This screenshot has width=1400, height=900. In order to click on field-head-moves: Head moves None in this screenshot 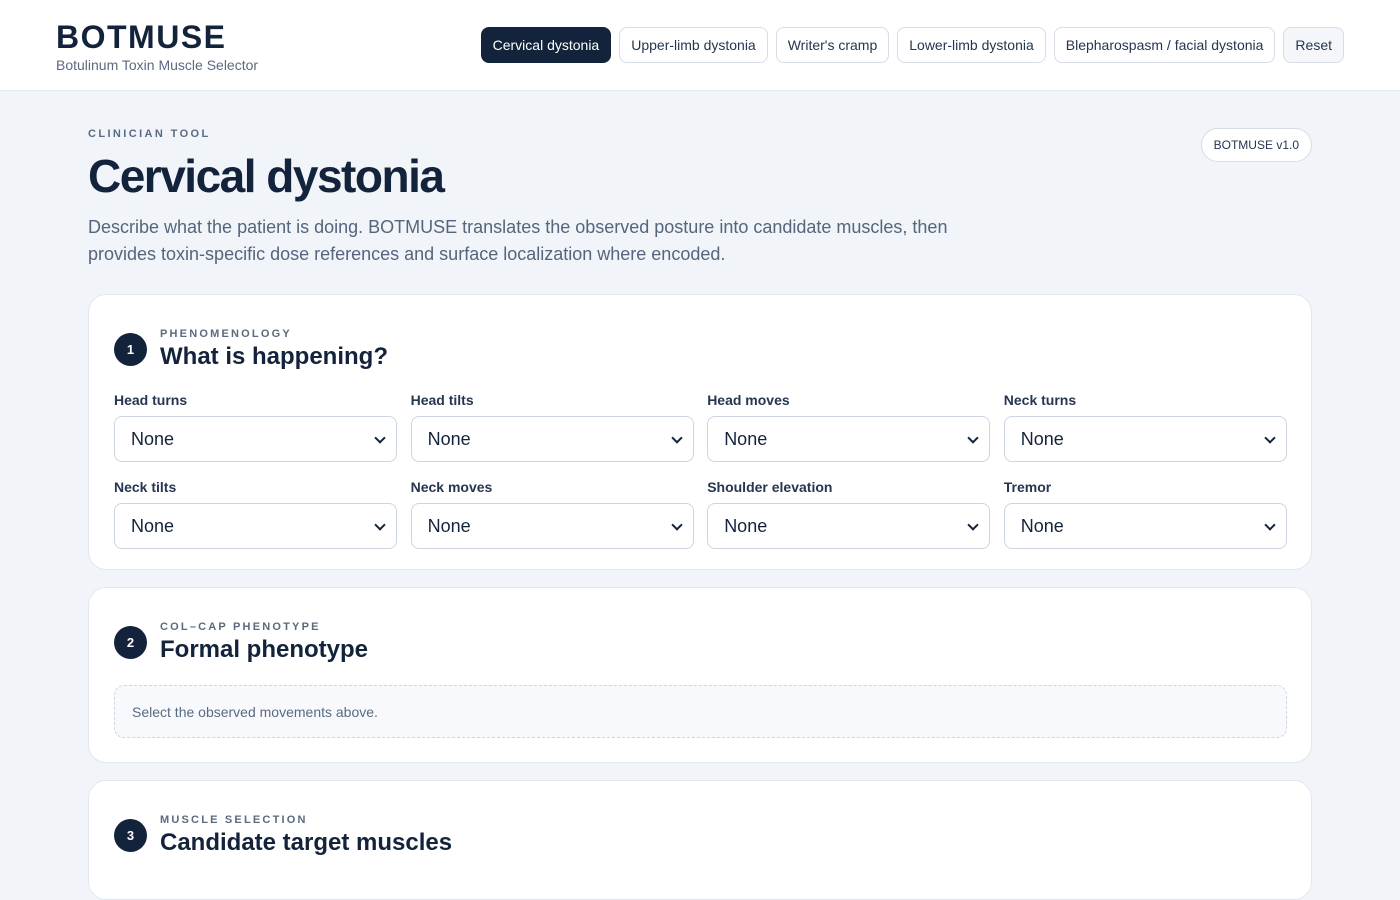, I will do `click(849, 427)`.